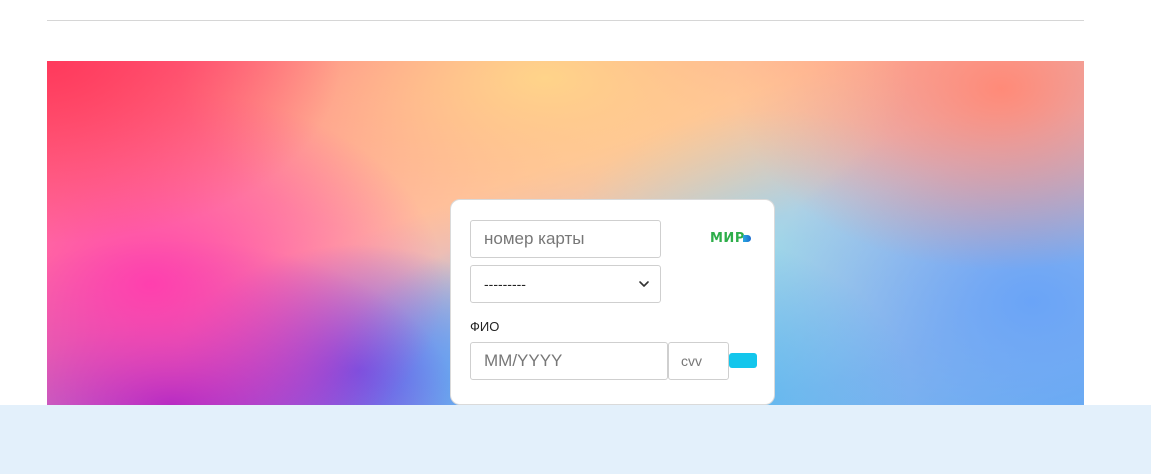  What do you see at coordinates (746, 238) in the screenshot?
I see `mir-logo-mark` at bounding box center [746, 238].